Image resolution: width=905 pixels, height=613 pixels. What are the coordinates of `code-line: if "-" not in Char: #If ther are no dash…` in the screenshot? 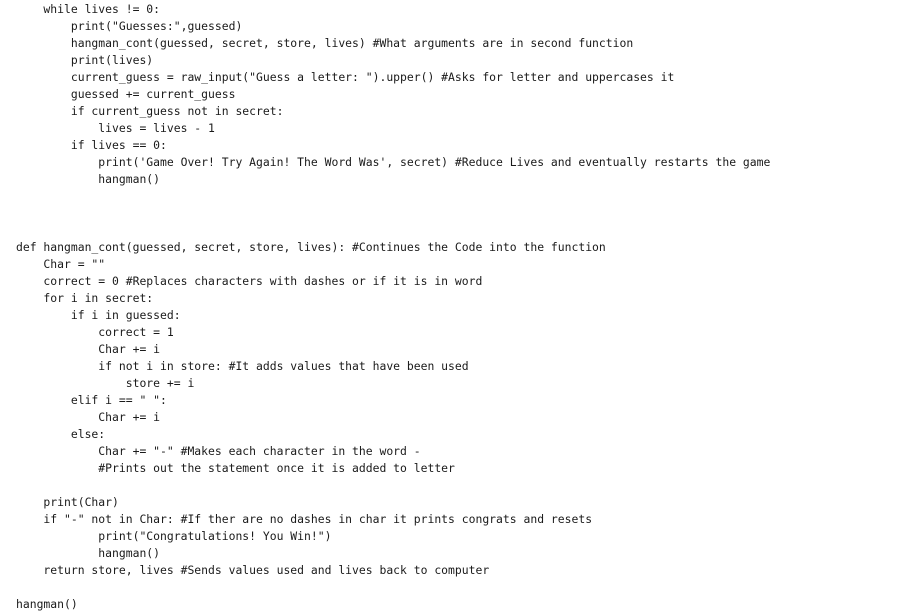 It's located at (304, 519).